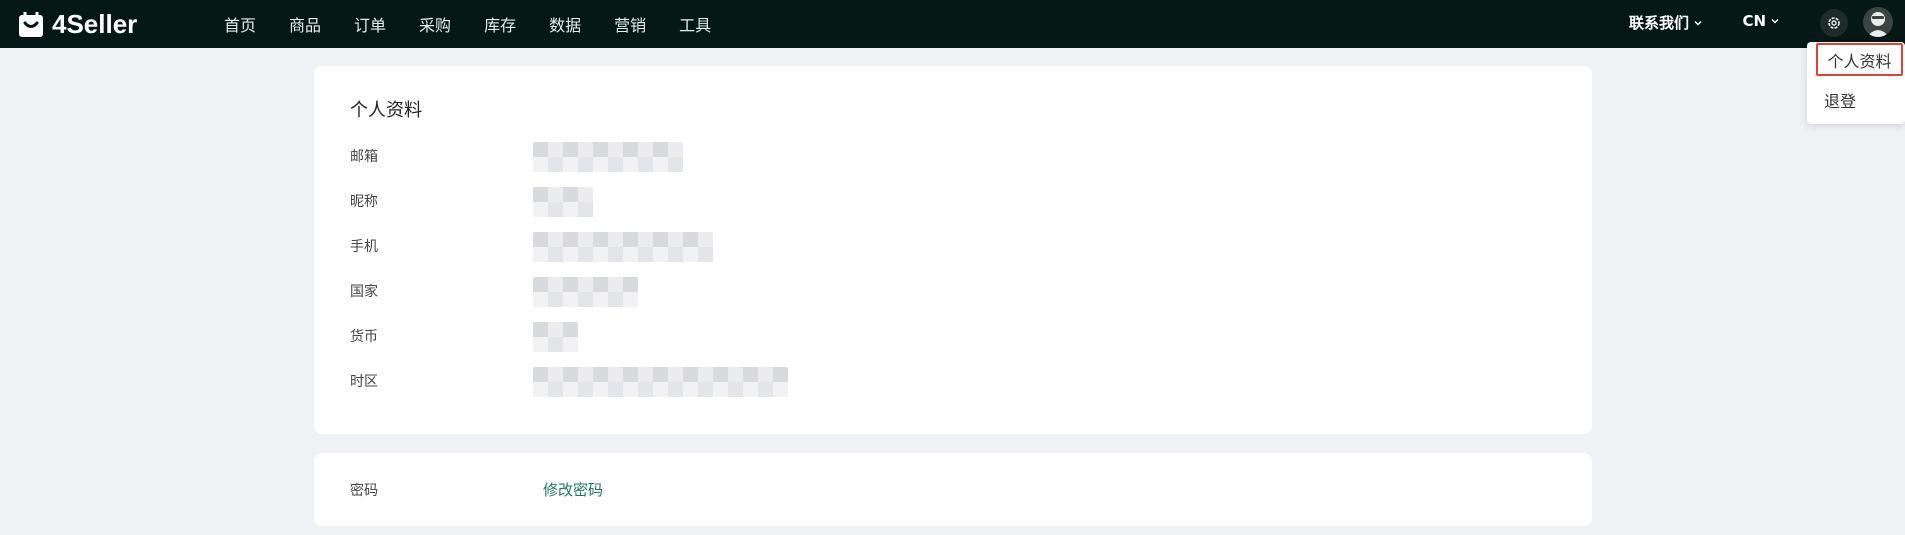 The image size is (1905, 535). I want to click on nav-home: 首页, so click(240, 24).